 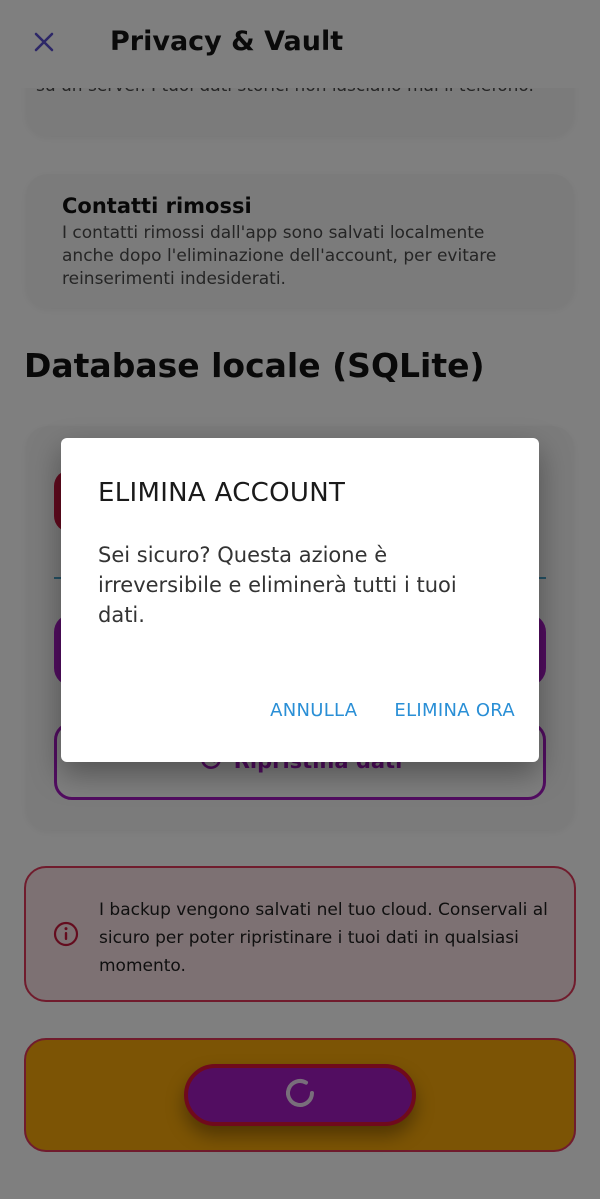 What do you see at coordinates (222, 493) in the screenshot?
I see `dialog-title: ELIMINA ACCOUNT` at bounding box center [222, 493].